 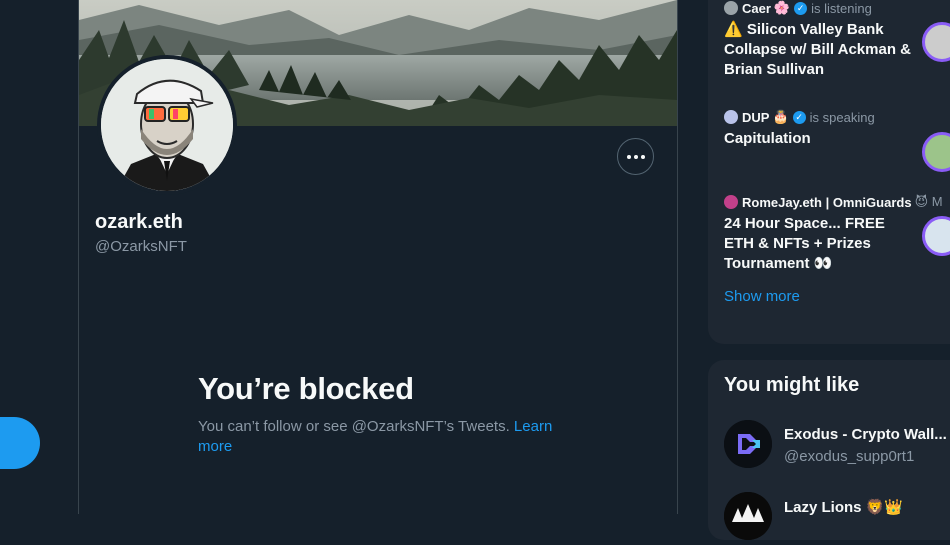 What do you see at coordinates (139, 222) in the screenshot?
I see `profile-display-name: ozark.eth` at bounding box center [139, 222].